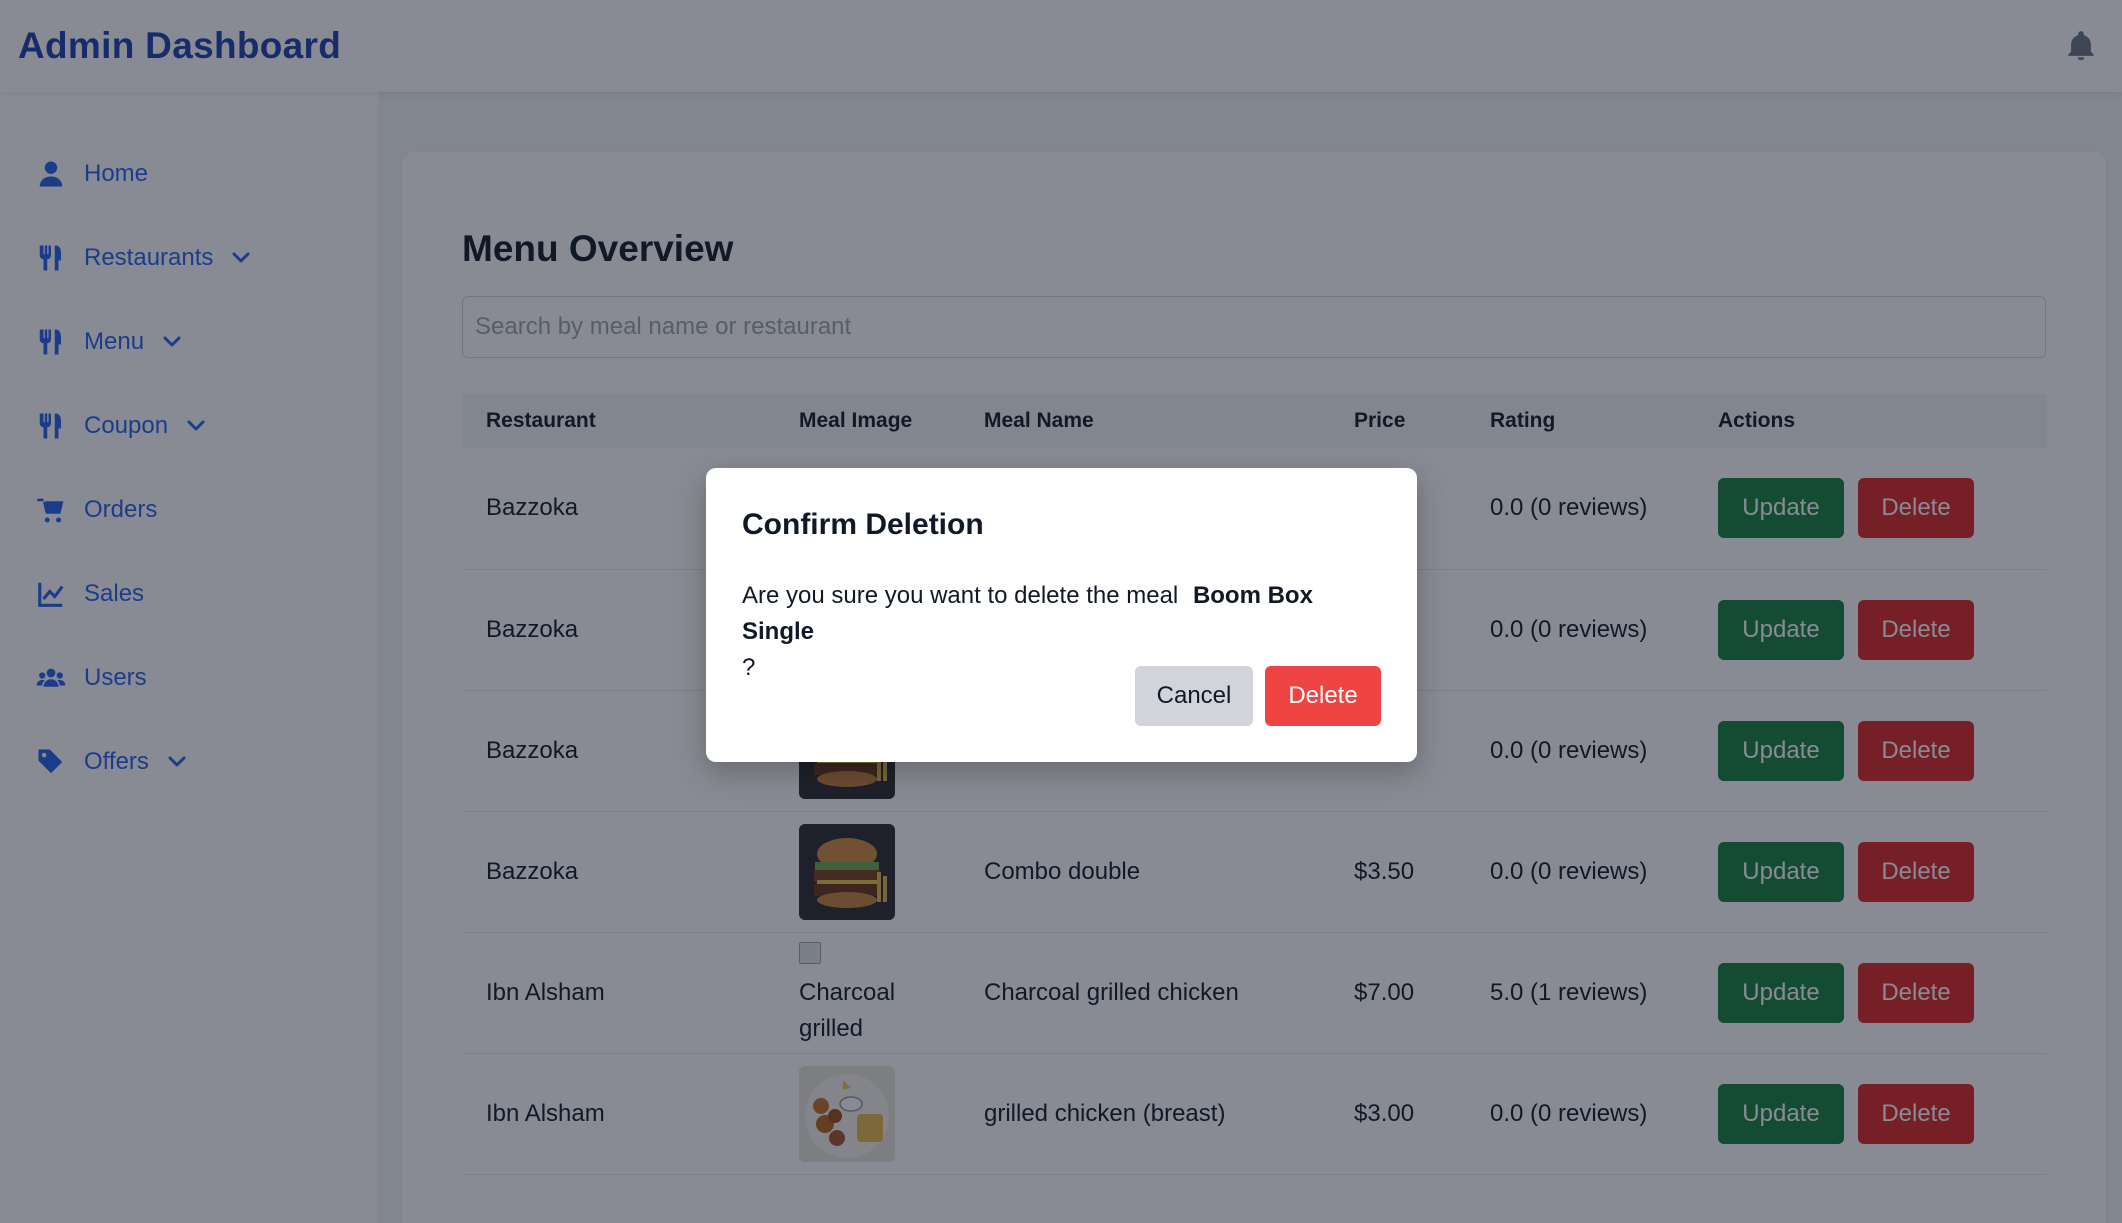 The image size is (2122, 1223). I want to click on modal-title: Confirm Deletion, so click(863, 524).